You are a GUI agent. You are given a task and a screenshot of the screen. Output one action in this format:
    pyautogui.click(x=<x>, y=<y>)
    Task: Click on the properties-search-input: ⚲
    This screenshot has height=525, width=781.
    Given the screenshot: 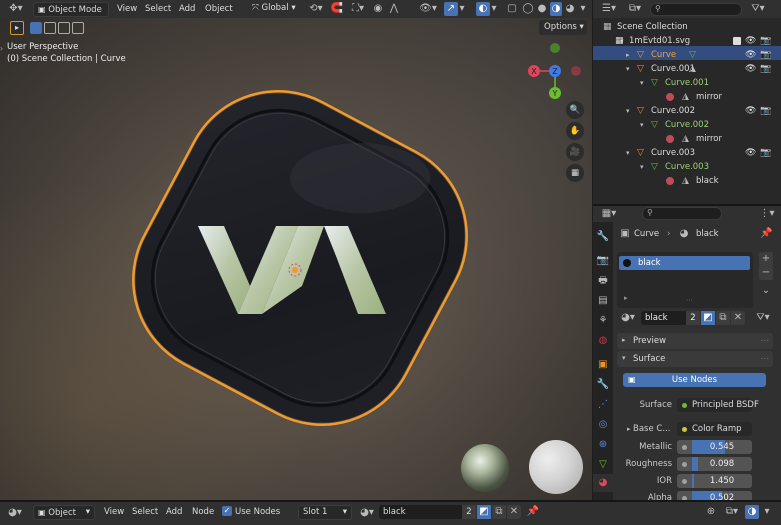 What is the action you would take?
    pyautogui.click(x=682, y=213)
    